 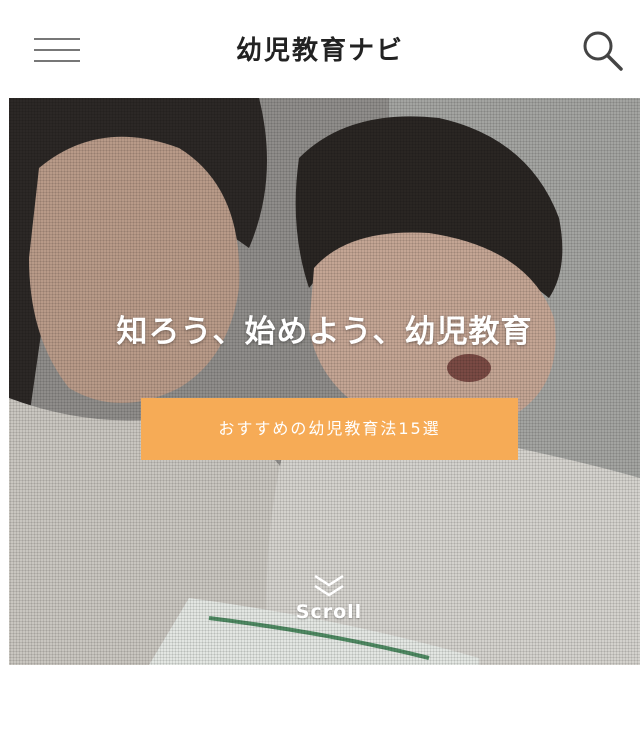 What do you see at coordinates (603, 51) in the screenshot?
I see `search-icon` at bounding box center [603, 51].